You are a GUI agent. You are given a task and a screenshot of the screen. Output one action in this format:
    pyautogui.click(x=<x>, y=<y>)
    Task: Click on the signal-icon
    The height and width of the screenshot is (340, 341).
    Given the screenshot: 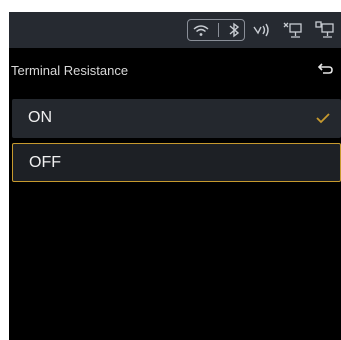 What is the action you would take?
    pyautogui.click(x=262, y=30)
    